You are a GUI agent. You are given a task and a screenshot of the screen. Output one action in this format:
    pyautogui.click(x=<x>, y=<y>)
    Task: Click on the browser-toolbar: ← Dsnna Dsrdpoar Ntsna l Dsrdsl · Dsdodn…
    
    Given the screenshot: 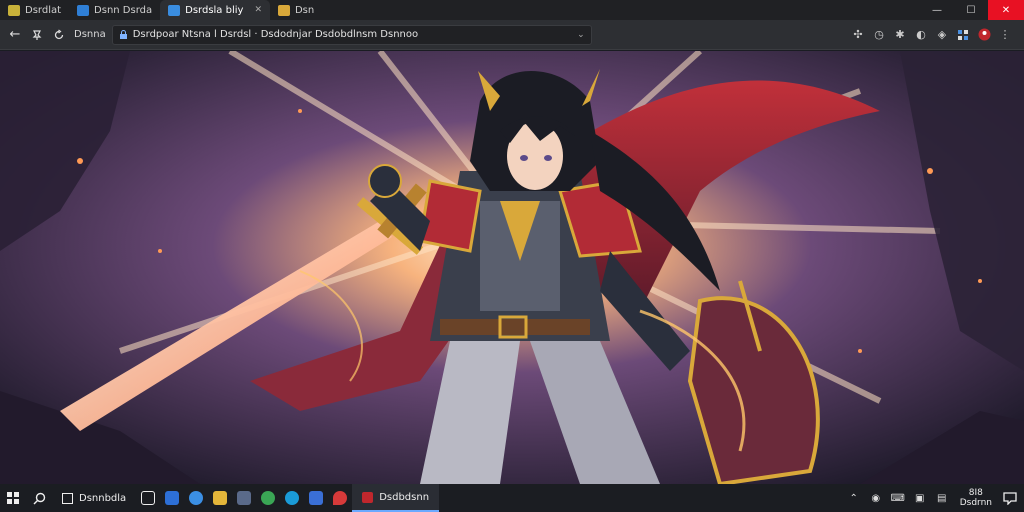 What is the action you would take?
    pyautogui.click(x=512, y=35)
    